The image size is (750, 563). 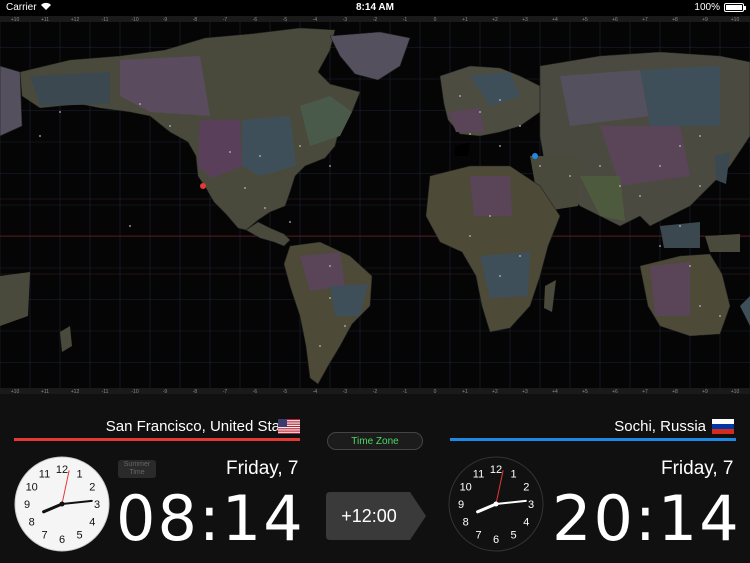 I want to click on top-tz-label: -4, so click(x=315, y=20).